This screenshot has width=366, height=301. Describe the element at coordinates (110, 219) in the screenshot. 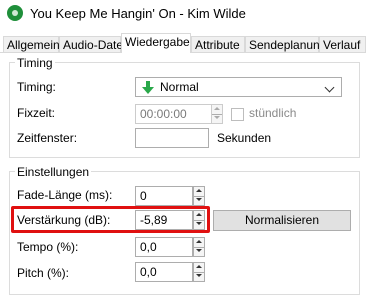

I see `gain-highlight-frame` at that location.